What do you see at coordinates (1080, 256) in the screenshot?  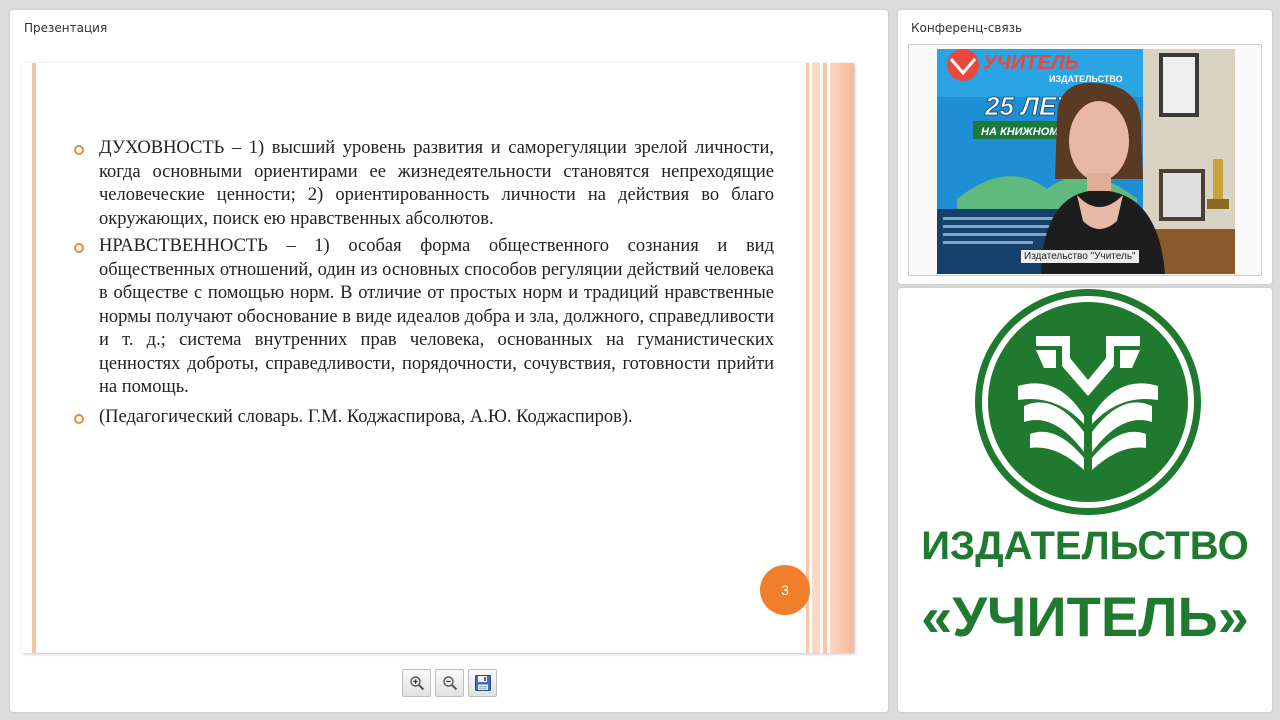 I see `participant-name-label: Издательство "Учитель"` at bounding box center [1080, 256].